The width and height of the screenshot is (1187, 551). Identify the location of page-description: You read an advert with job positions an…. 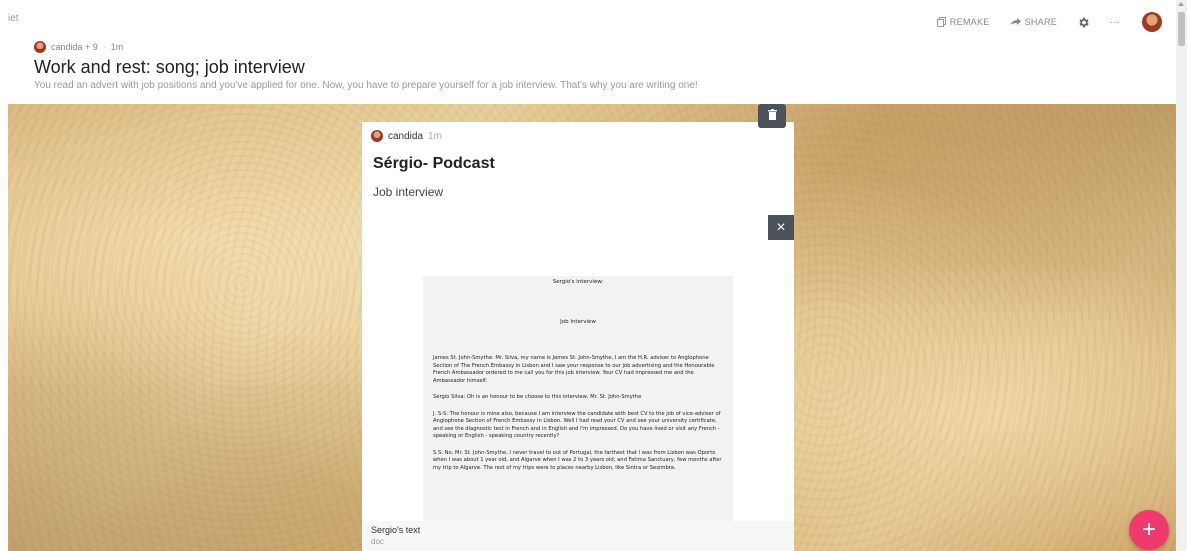
(366, 85).